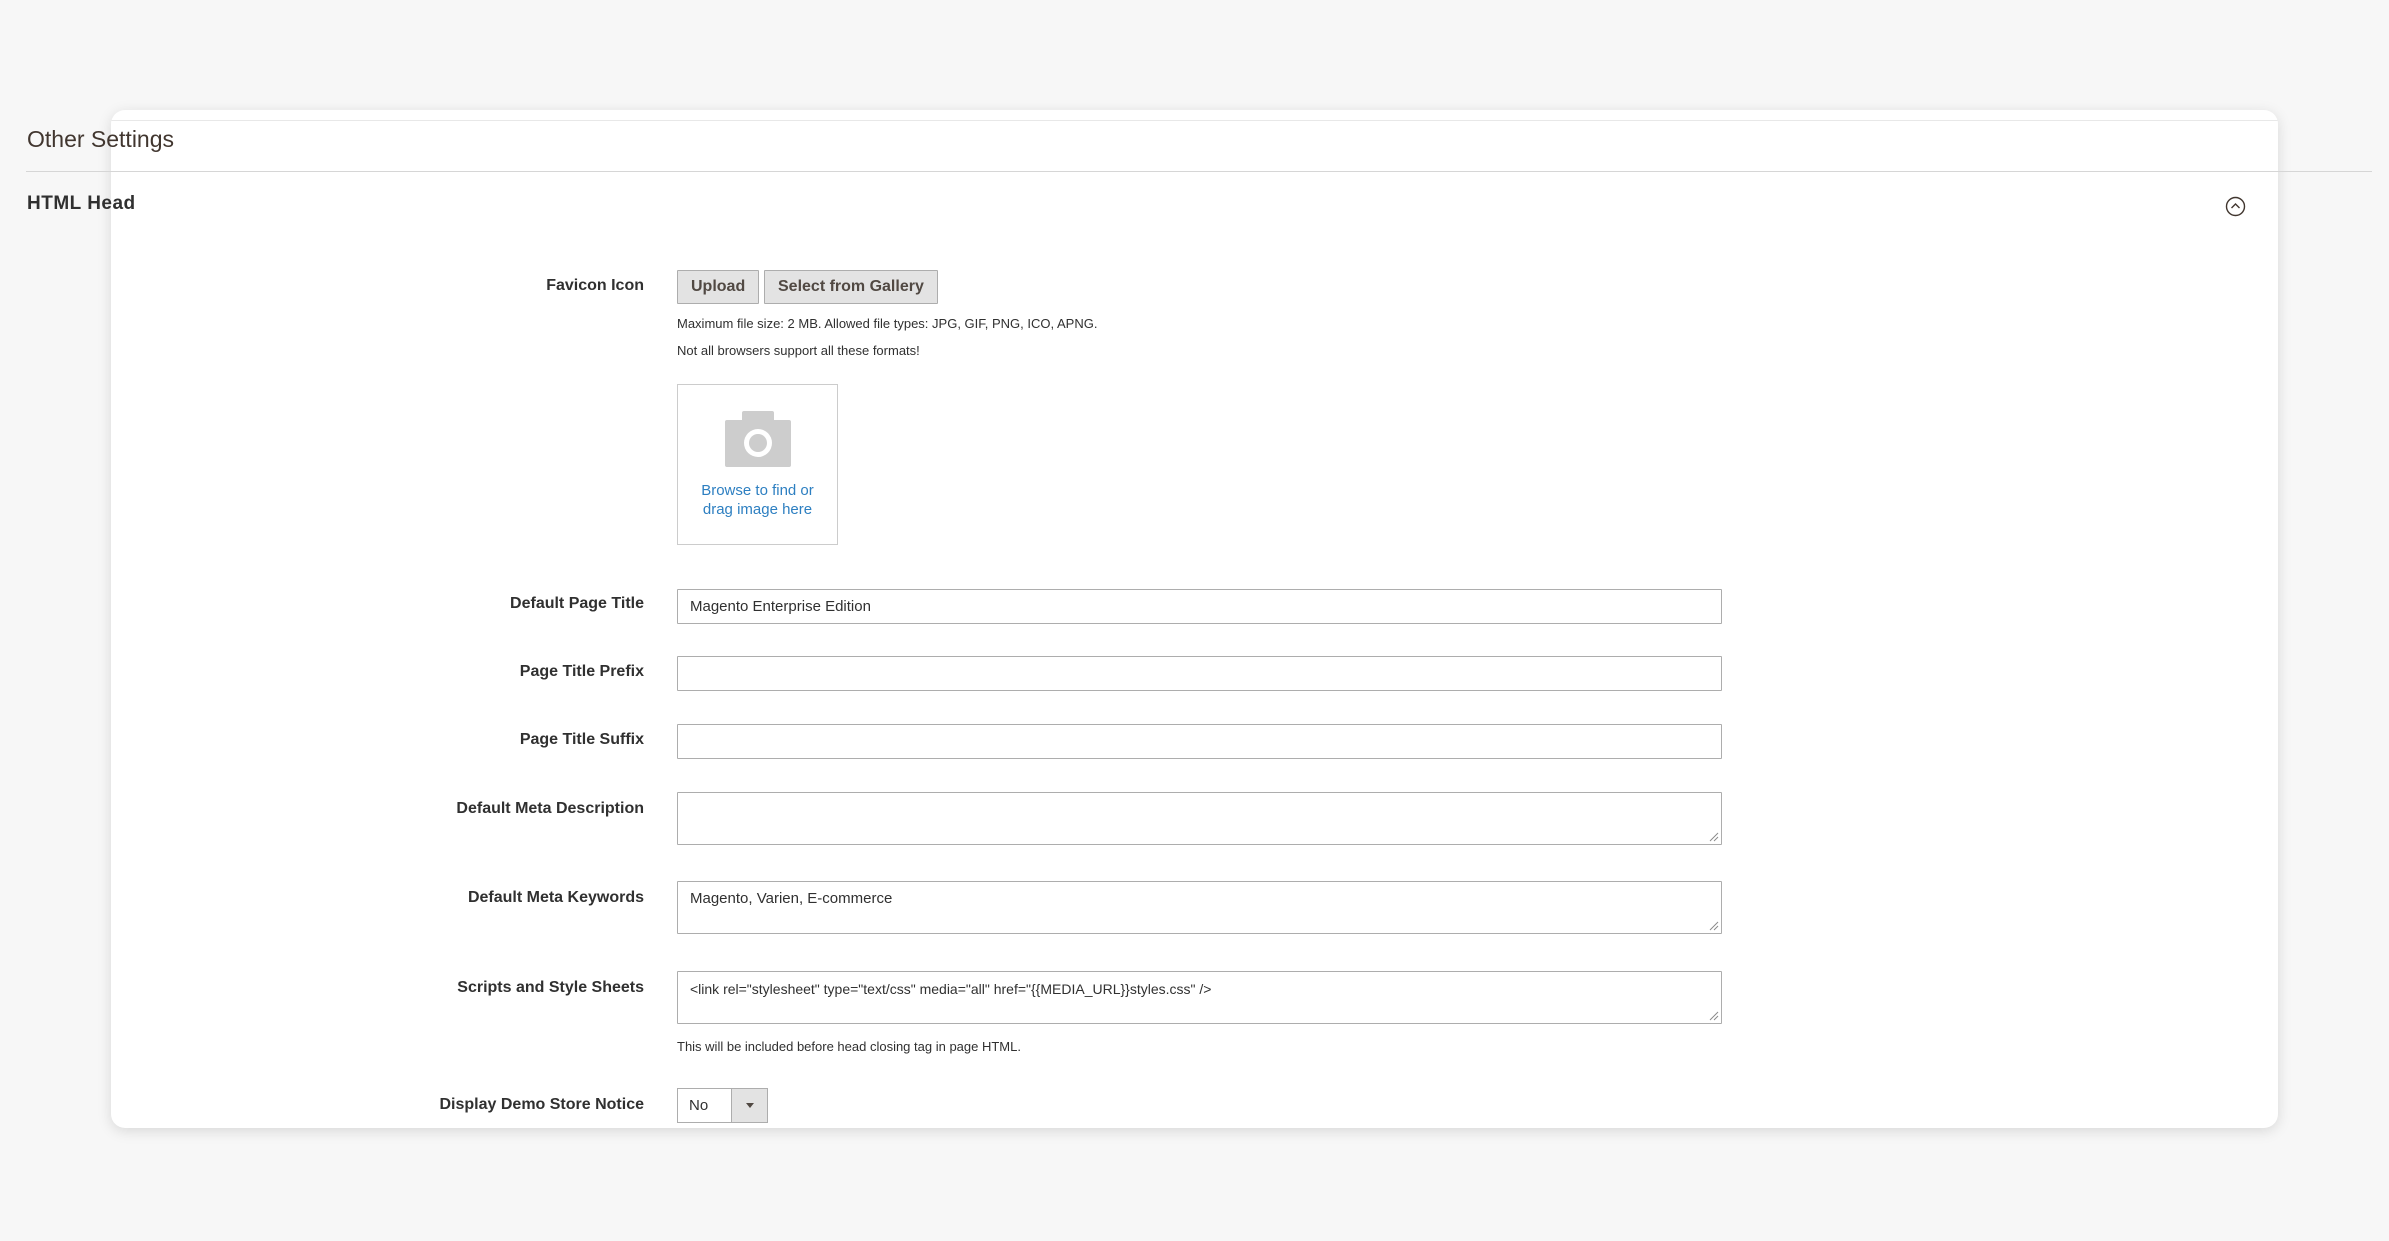 The width and height of the screenshot is (2389, 1241). What do you see at coordinates (2235, 206) in the screenshot?
I see `collapse-circle-icon` at bounding box center [2235, 206].